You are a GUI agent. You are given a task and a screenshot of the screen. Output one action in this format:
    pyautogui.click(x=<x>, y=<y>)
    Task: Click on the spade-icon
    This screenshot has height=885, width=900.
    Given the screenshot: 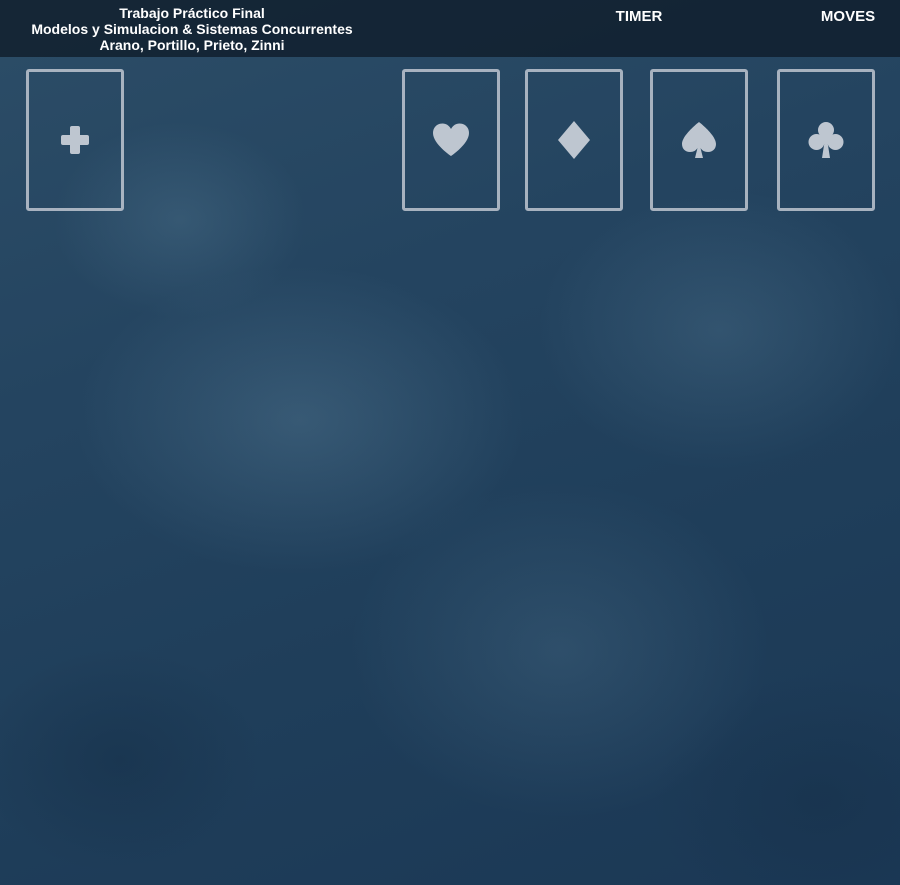 What is the action you would take?
    pyautogui.click(x=699, y=140)
    